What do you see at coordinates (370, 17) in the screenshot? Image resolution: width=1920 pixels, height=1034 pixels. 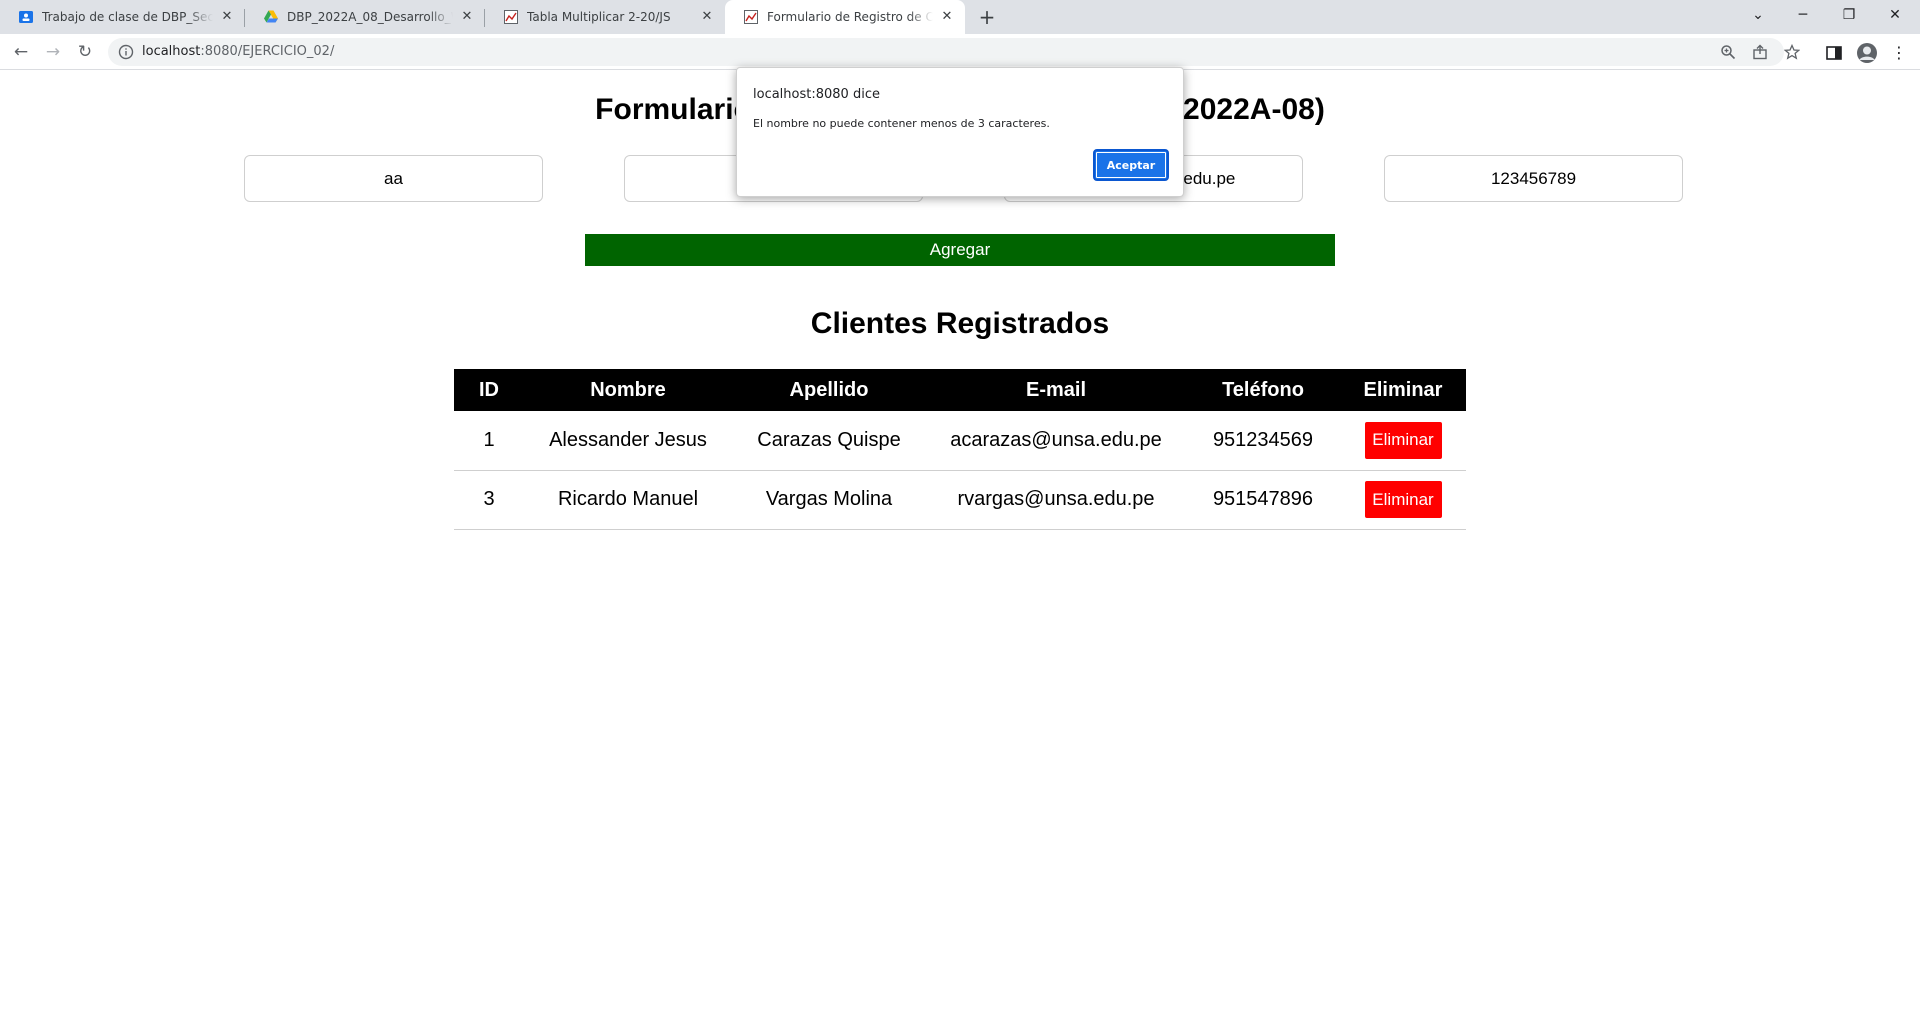 I see `tab-title: DBP_2022A_08_Desarrollo_Web_Gestión` at bounding box center [370, 17].